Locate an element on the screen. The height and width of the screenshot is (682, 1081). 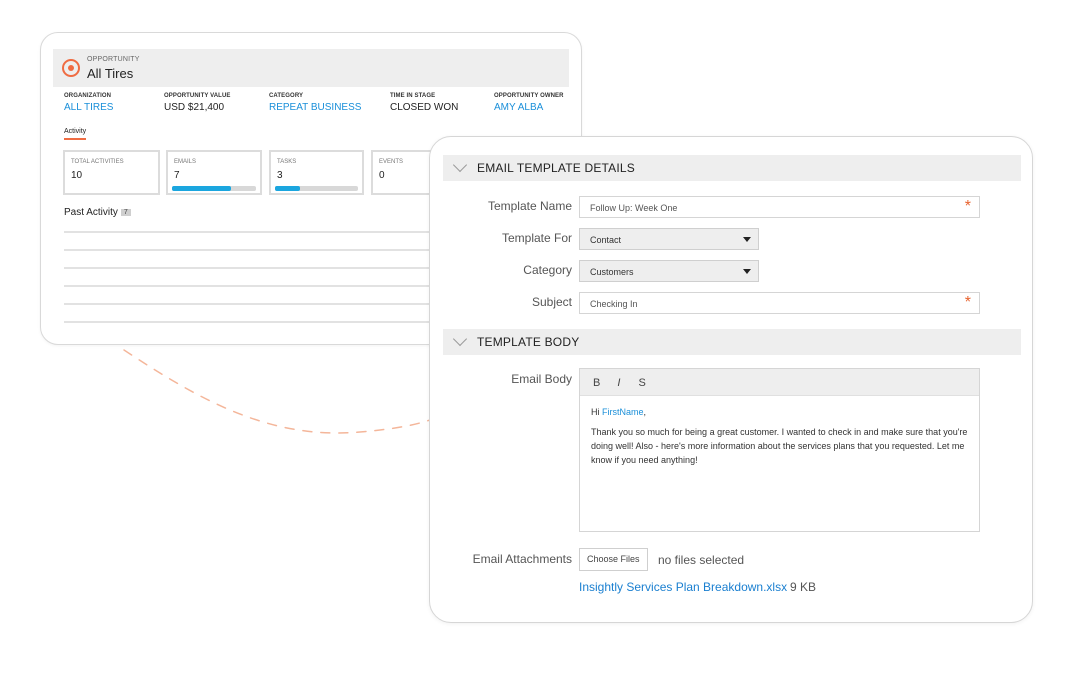
field-label: OPPORTUNITY OWNER is located at coordinates (529, 96).